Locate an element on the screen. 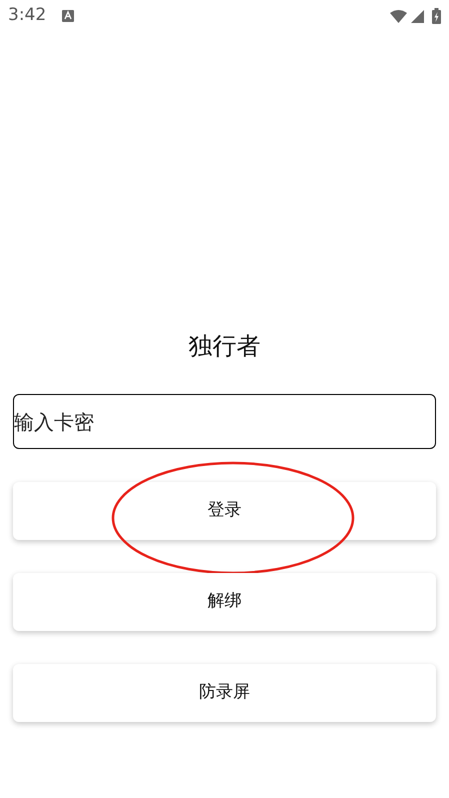 The height and width of the screenshot is (798, 449). action-button: 登录 is located at coordinates (224, 511).